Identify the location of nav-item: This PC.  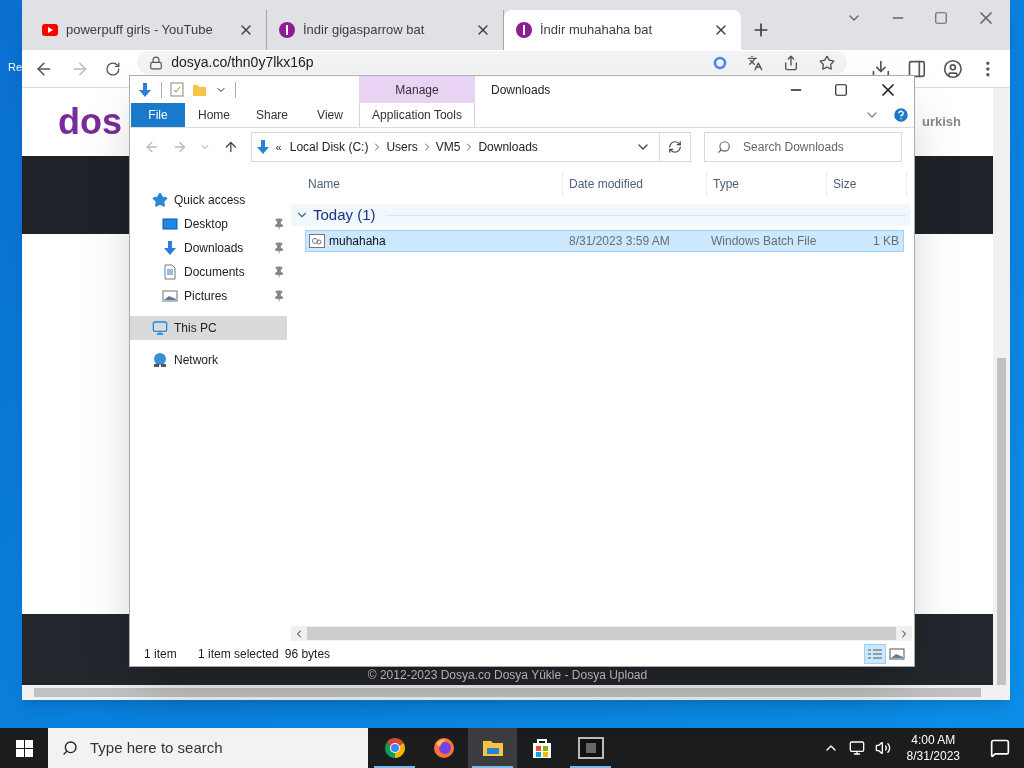
(208, 328).